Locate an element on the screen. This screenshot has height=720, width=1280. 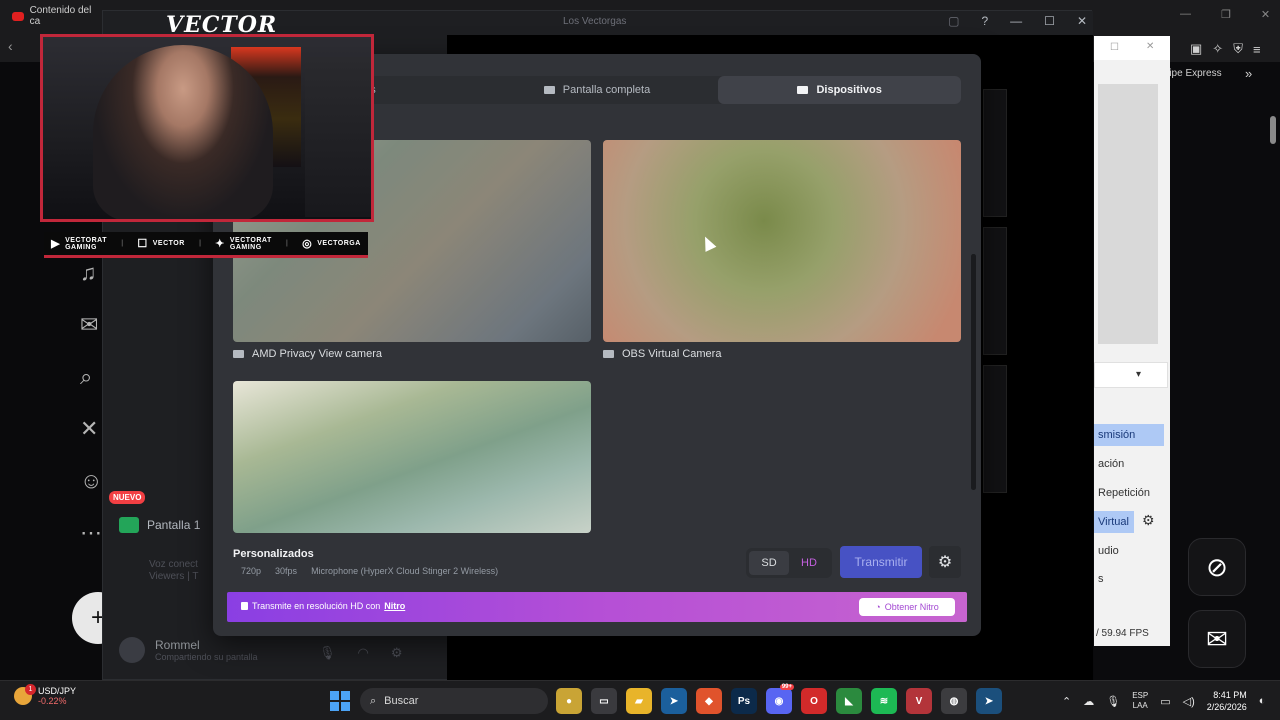
device-preview-third is located at coordinates (412, 457).